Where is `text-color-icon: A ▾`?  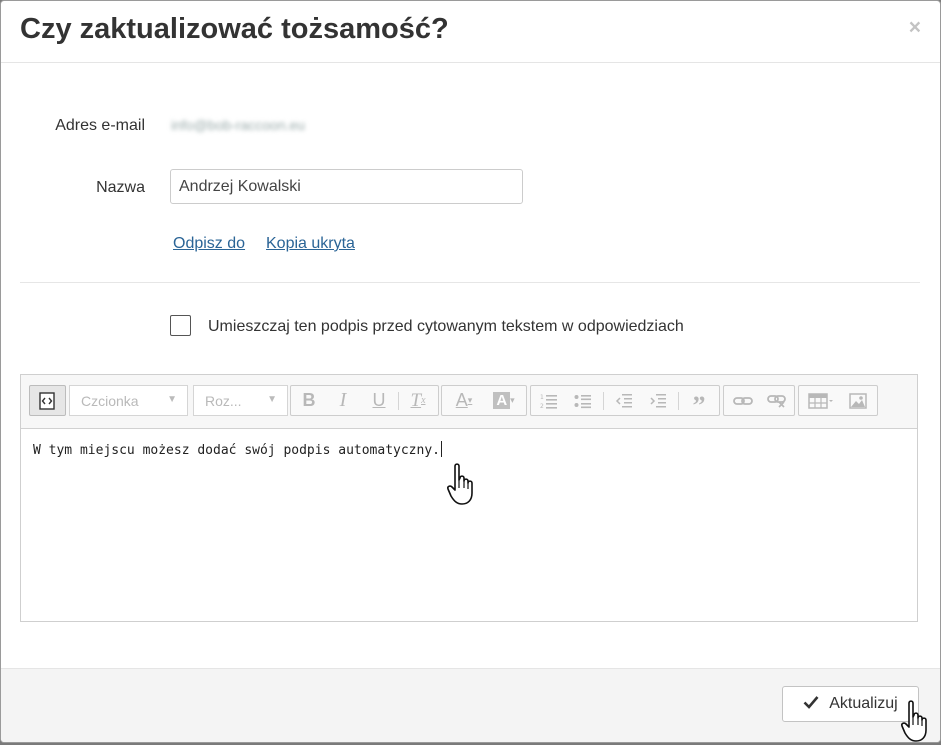
text-color-icon: A ▾ is located at coordinates (464, 400).